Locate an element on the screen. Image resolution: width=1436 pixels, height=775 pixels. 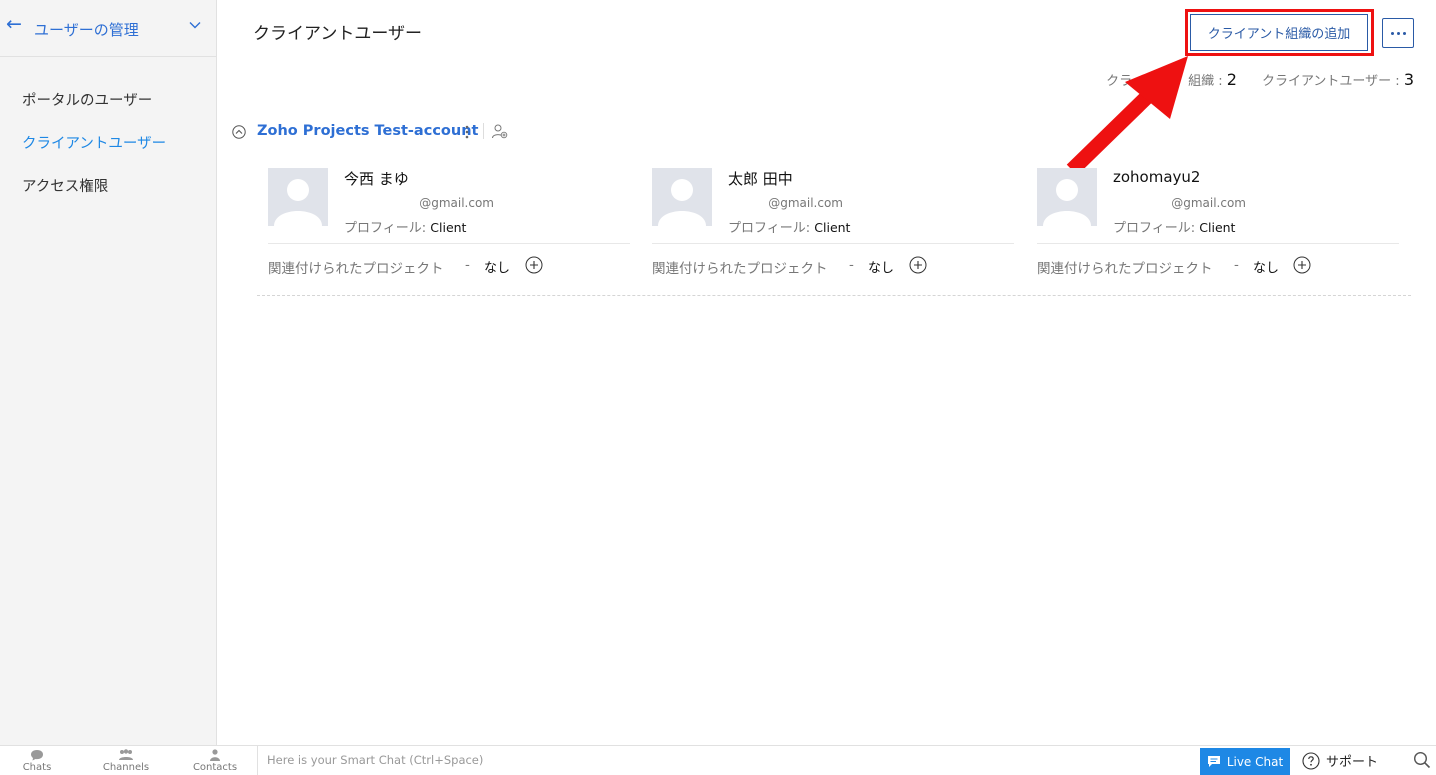
chats-tab: Chats is located at coordinates (37, 761).